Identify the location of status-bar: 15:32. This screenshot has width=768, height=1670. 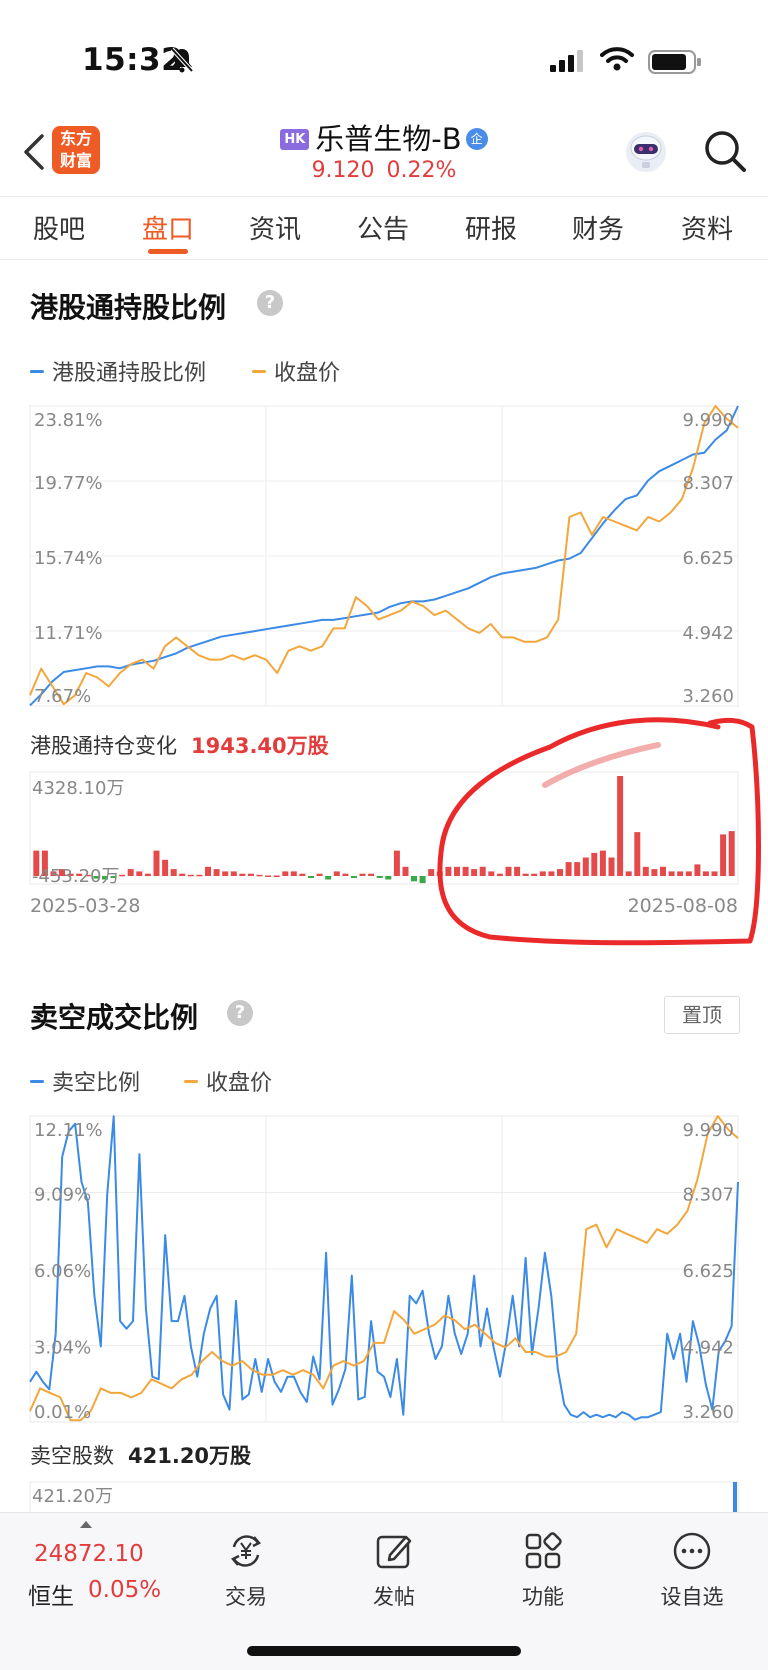
(384, 60).